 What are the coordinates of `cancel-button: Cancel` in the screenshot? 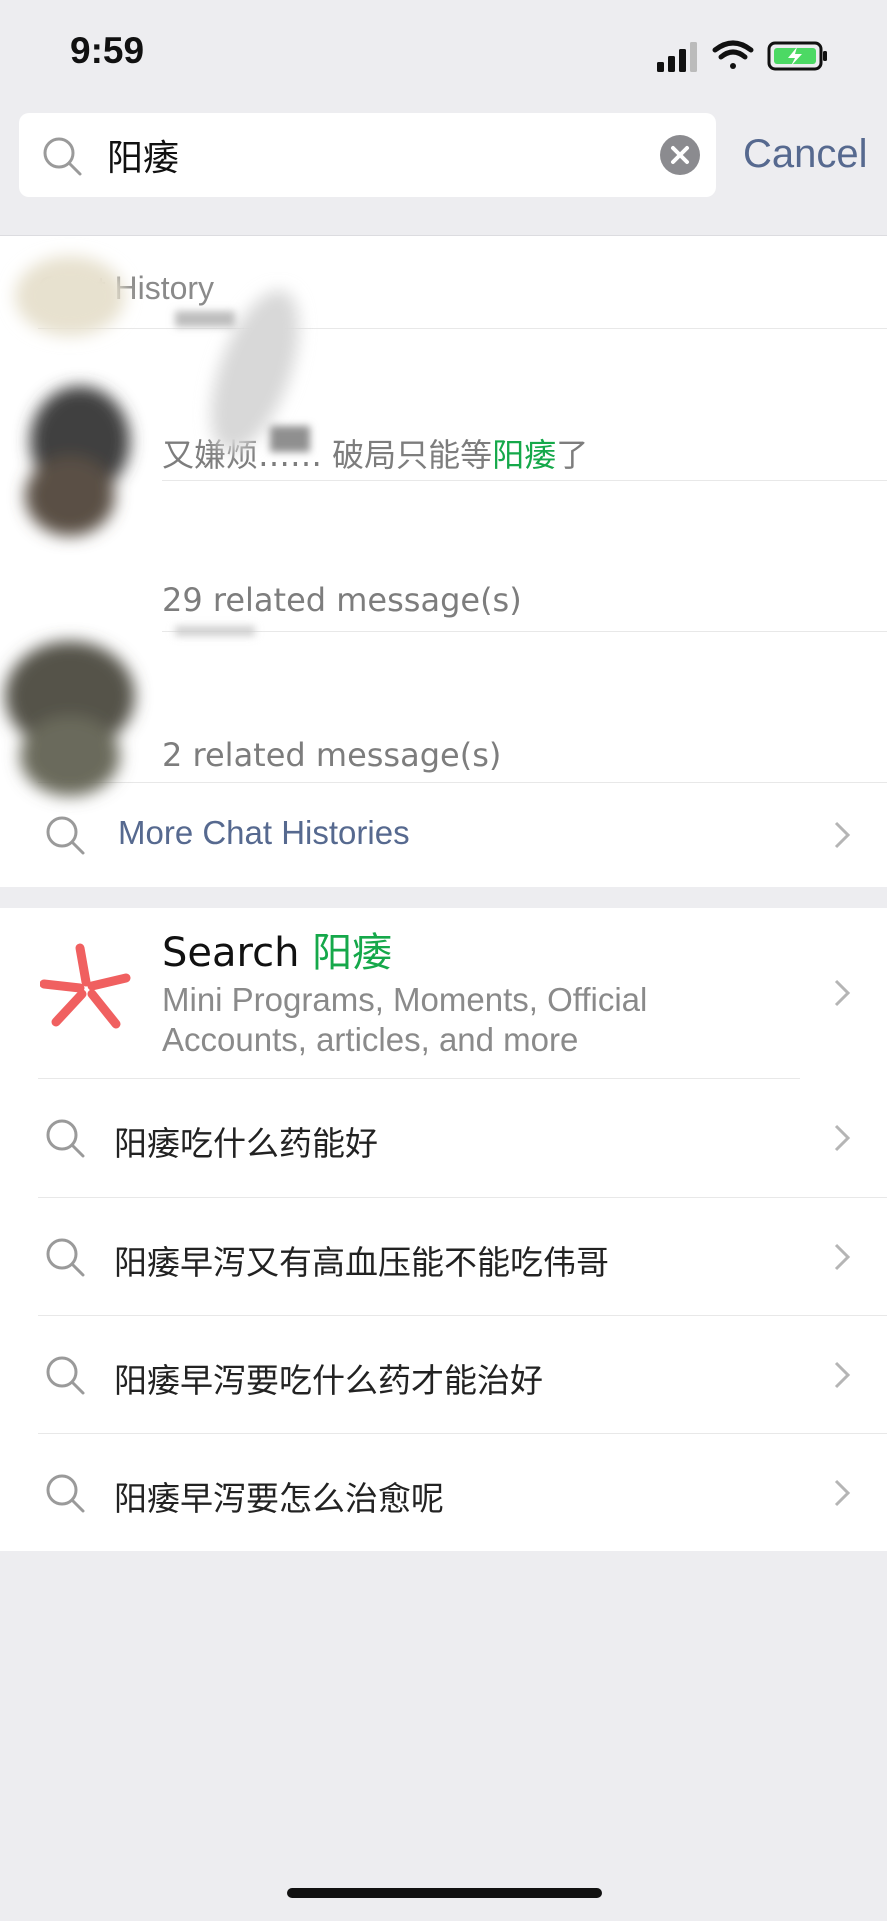 It's located at (805, 154).